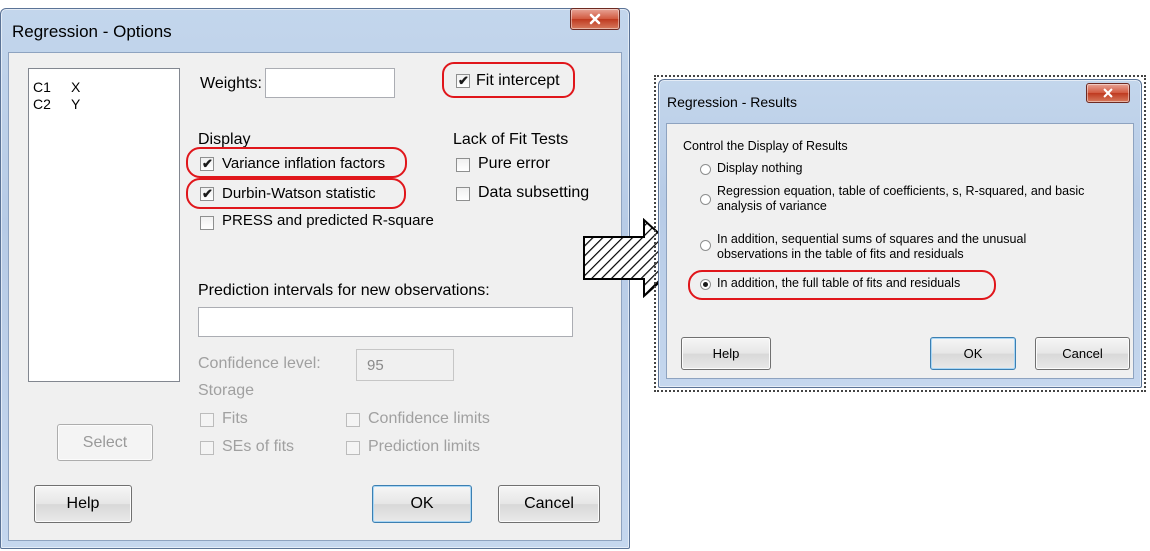 Image resolution: width=1150 pixels, height=551 pixels. What do you see at coordinates (226, 390) in the screenshot?
I see `storage-header: Storage` at bounding box center [226, 390].